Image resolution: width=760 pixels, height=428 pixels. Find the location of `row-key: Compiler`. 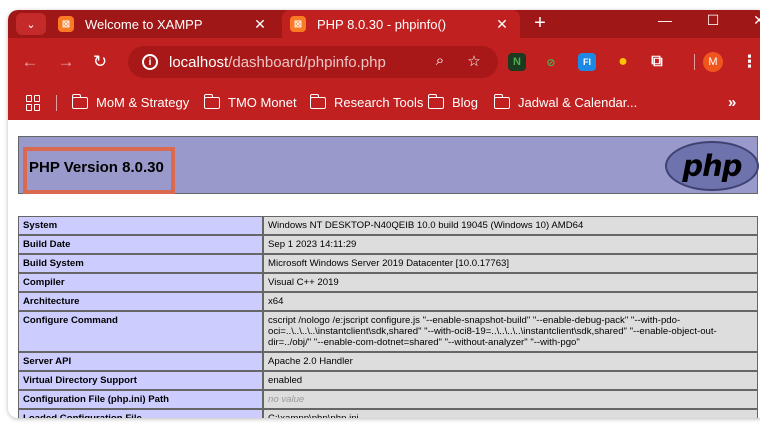

row-key: Compiler is located at coordinates (140, 282).